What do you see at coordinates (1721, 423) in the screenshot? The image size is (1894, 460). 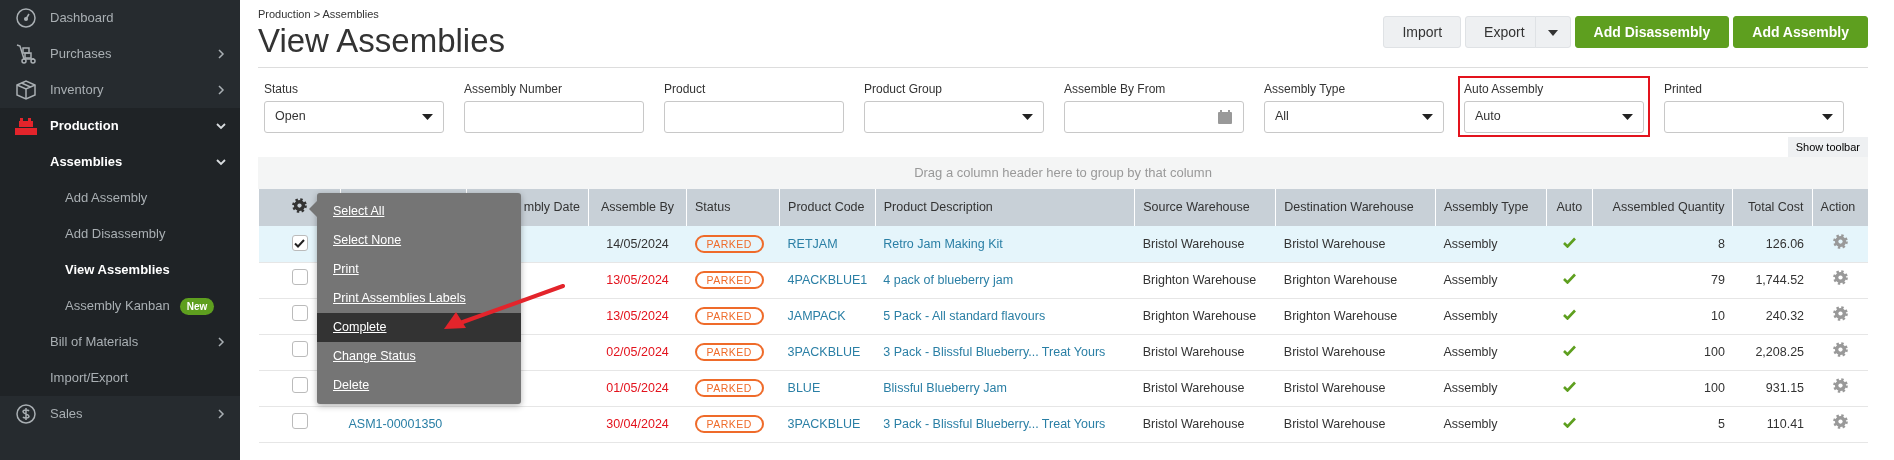 I see `table-cell: 5` at bounding box center [1721, 423].